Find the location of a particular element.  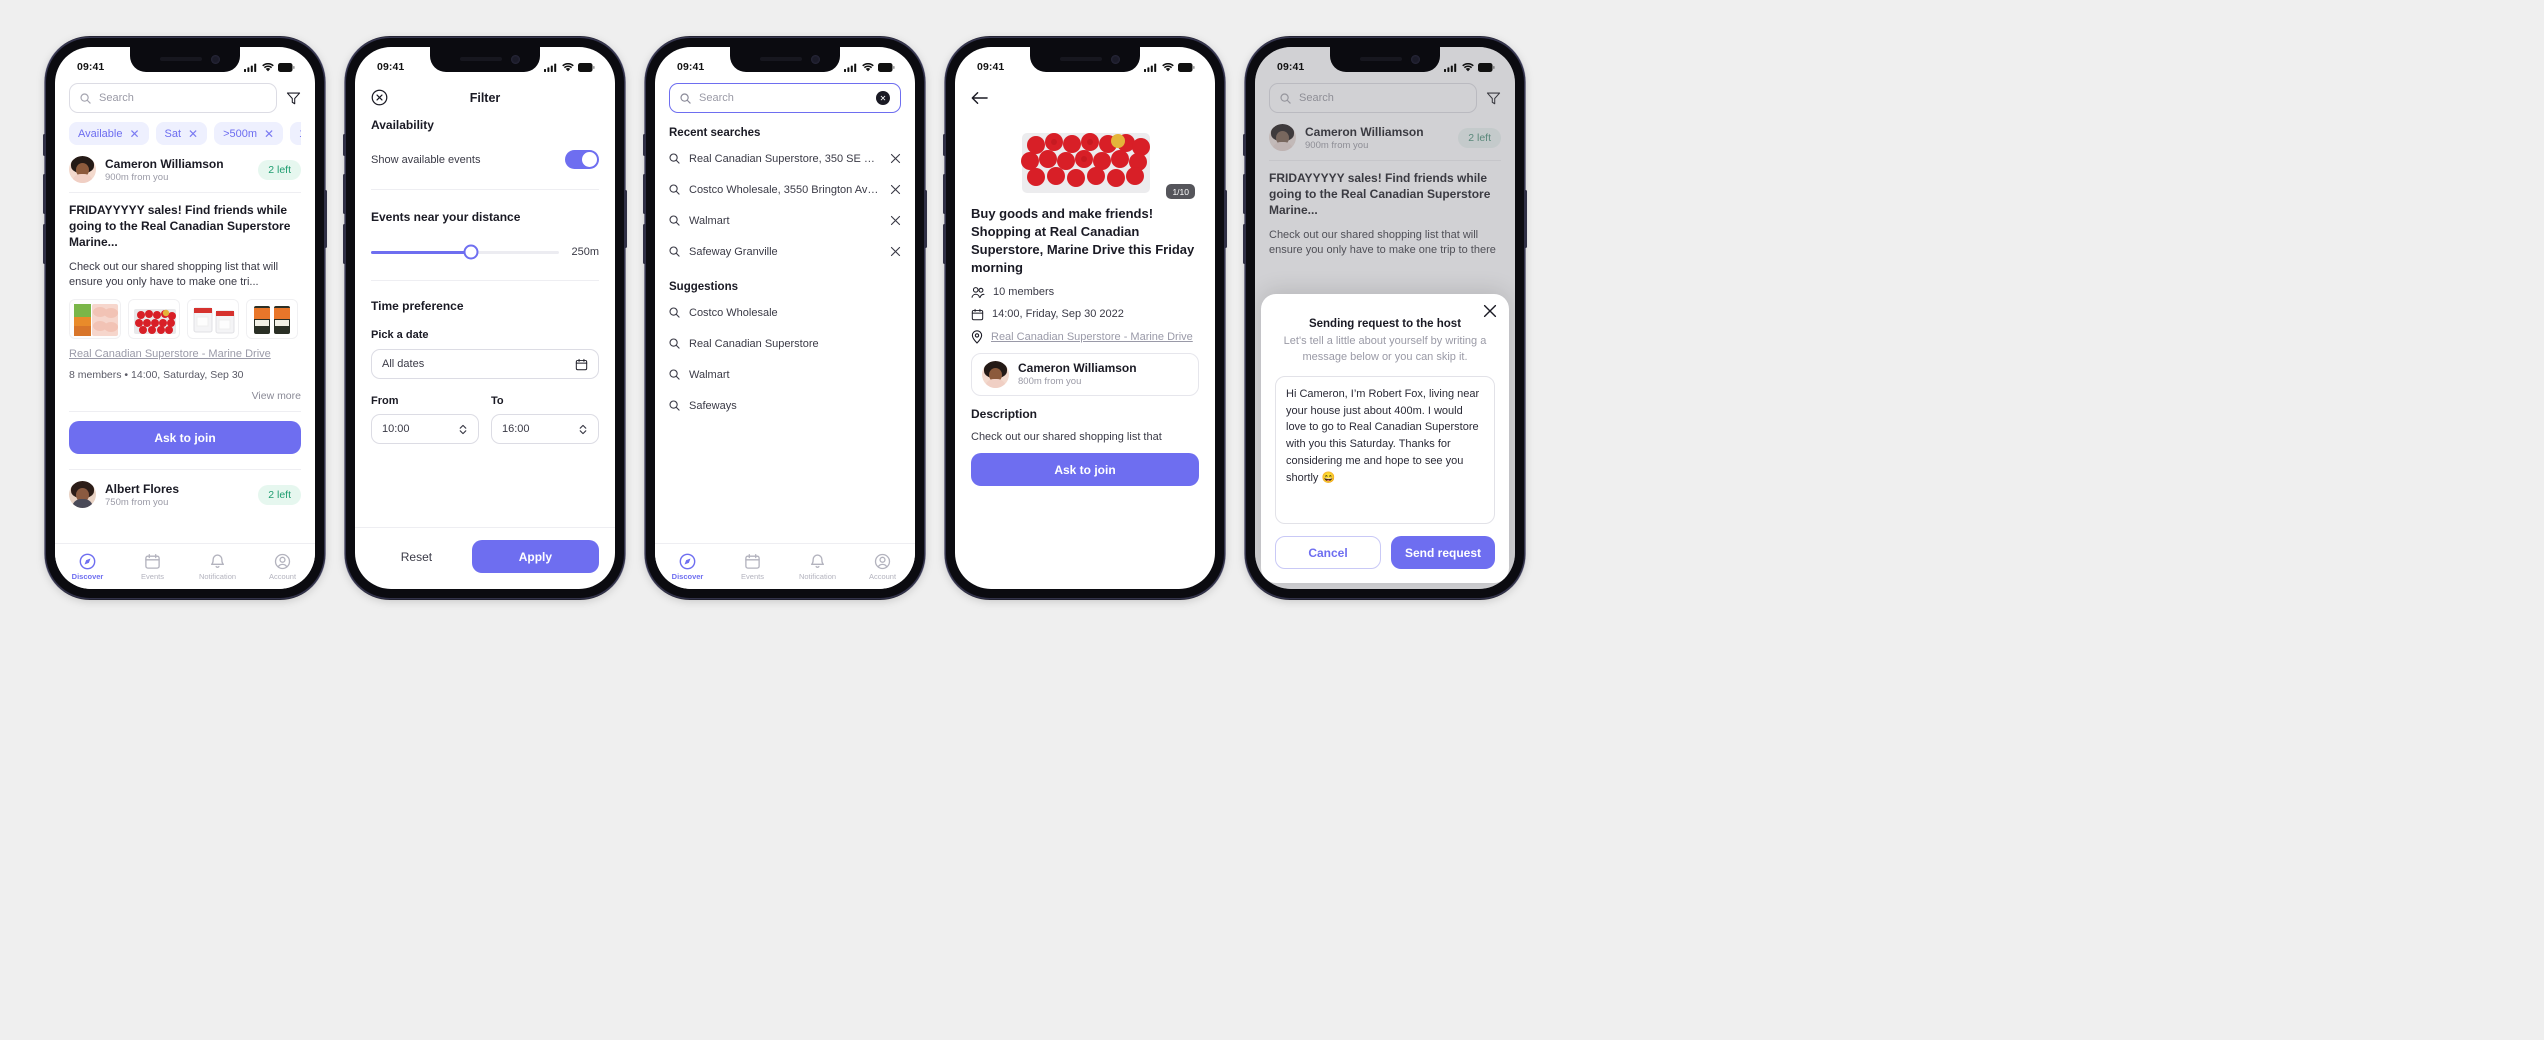

apply-button: Apply is located at coordinates (535, 556).